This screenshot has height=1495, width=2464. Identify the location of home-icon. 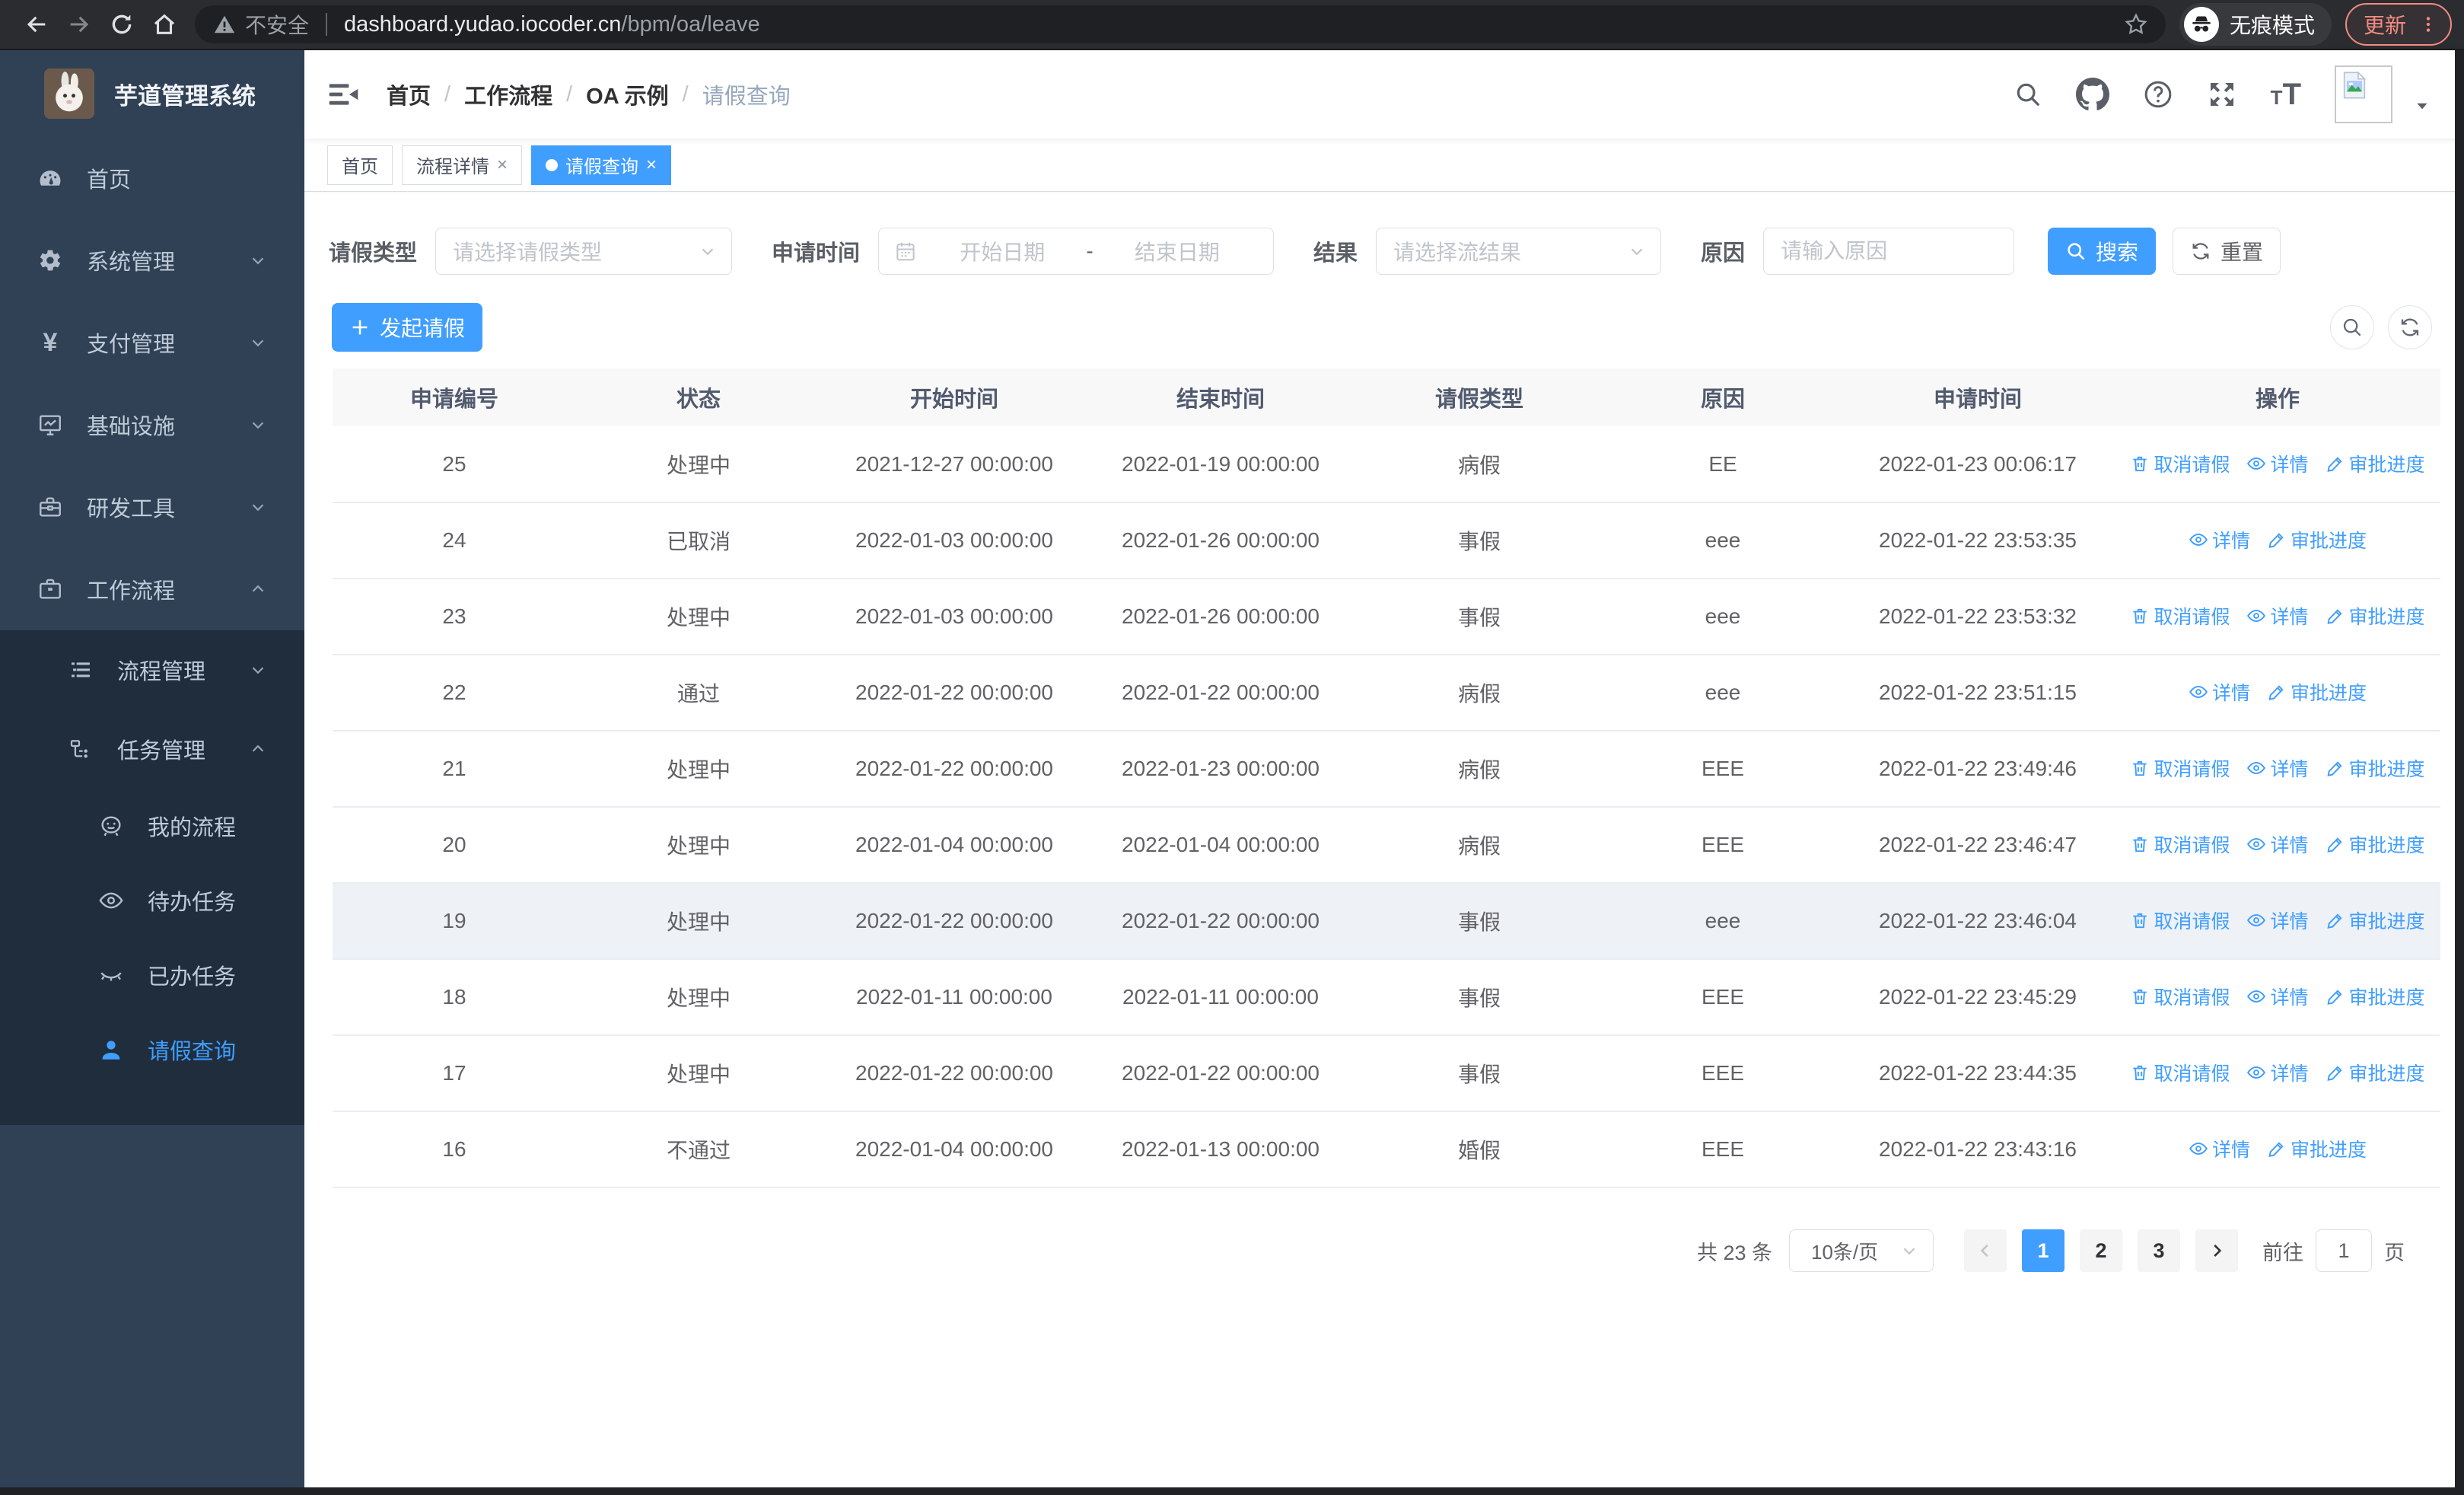
(164, 25).